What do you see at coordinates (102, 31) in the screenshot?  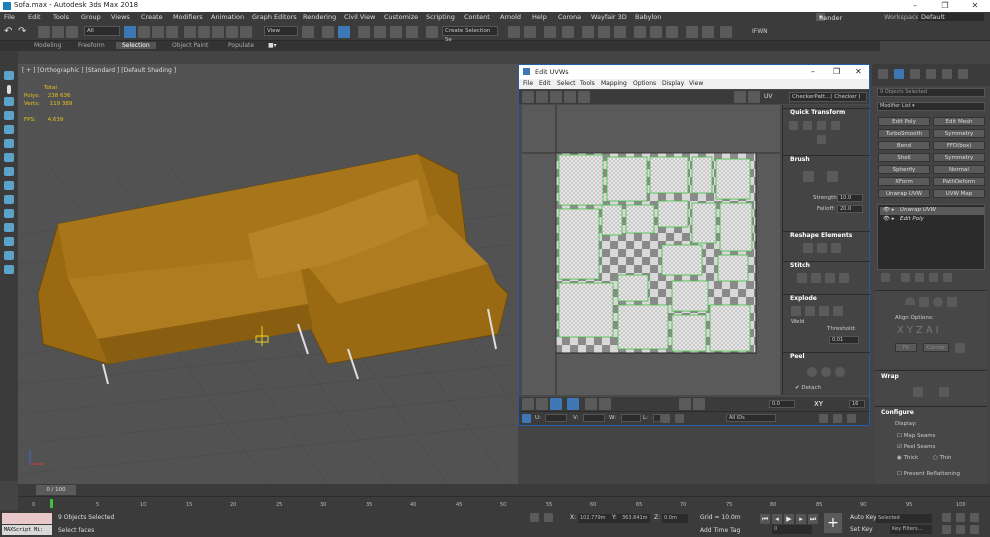 I see `selection-filter-dropdown: All` at bounding box center [102, 31].